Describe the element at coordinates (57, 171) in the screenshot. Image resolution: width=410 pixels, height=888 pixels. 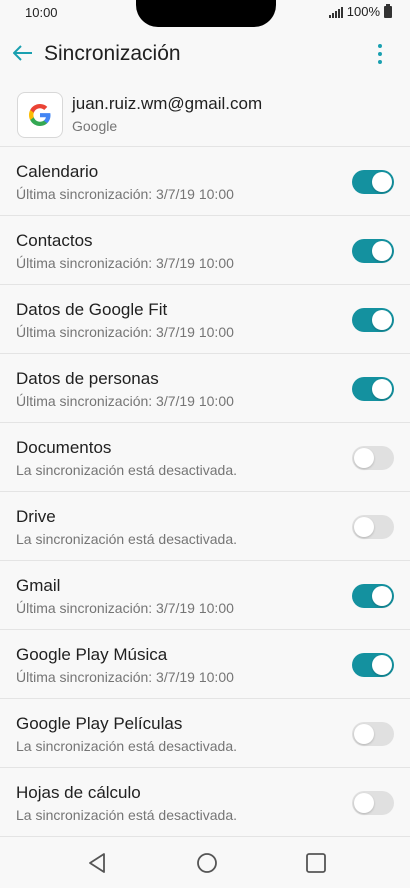
I see `sync-item-title: Calendario` at that location.